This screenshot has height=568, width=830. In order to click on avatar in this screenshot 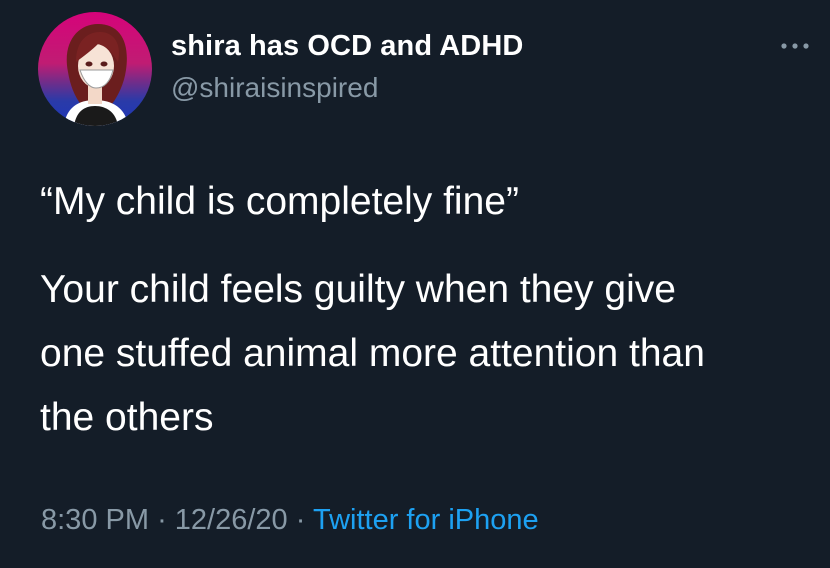, I will do `click(95, 69)`.